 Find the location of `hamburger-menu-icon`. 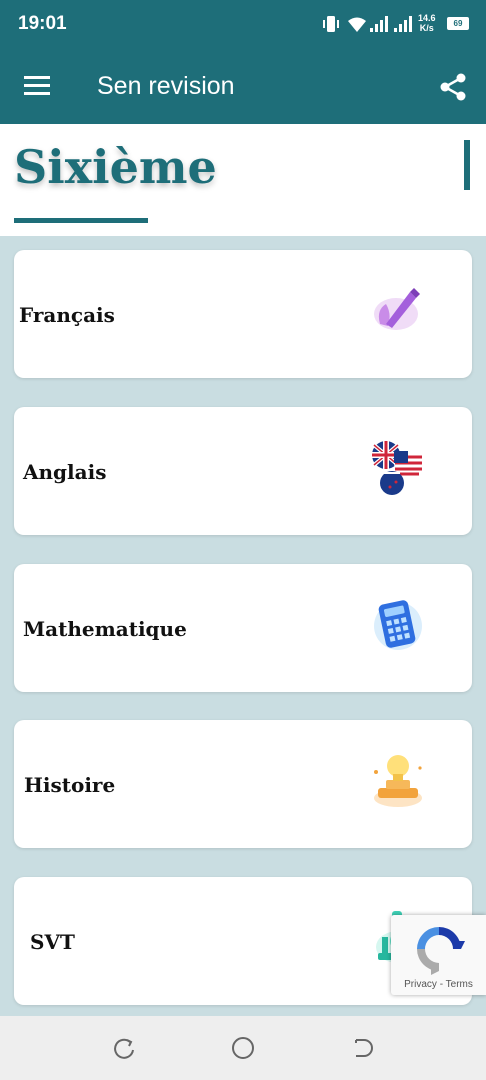

hamburger-menu-icon is located at coordinates (38, 86).